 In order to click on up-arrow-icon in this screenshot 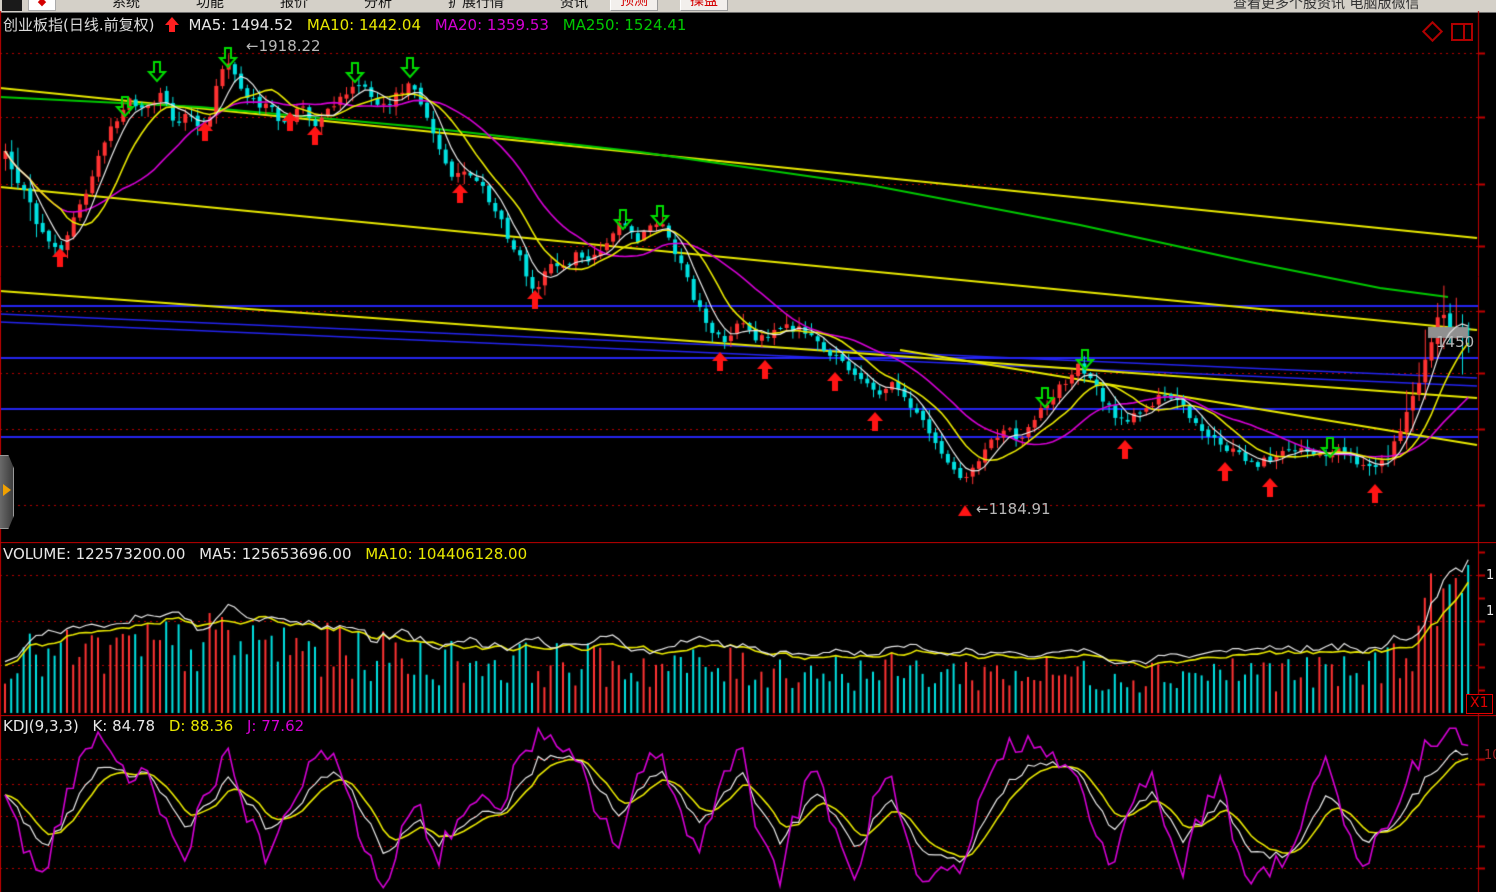, I will do `click(172, 24)`.